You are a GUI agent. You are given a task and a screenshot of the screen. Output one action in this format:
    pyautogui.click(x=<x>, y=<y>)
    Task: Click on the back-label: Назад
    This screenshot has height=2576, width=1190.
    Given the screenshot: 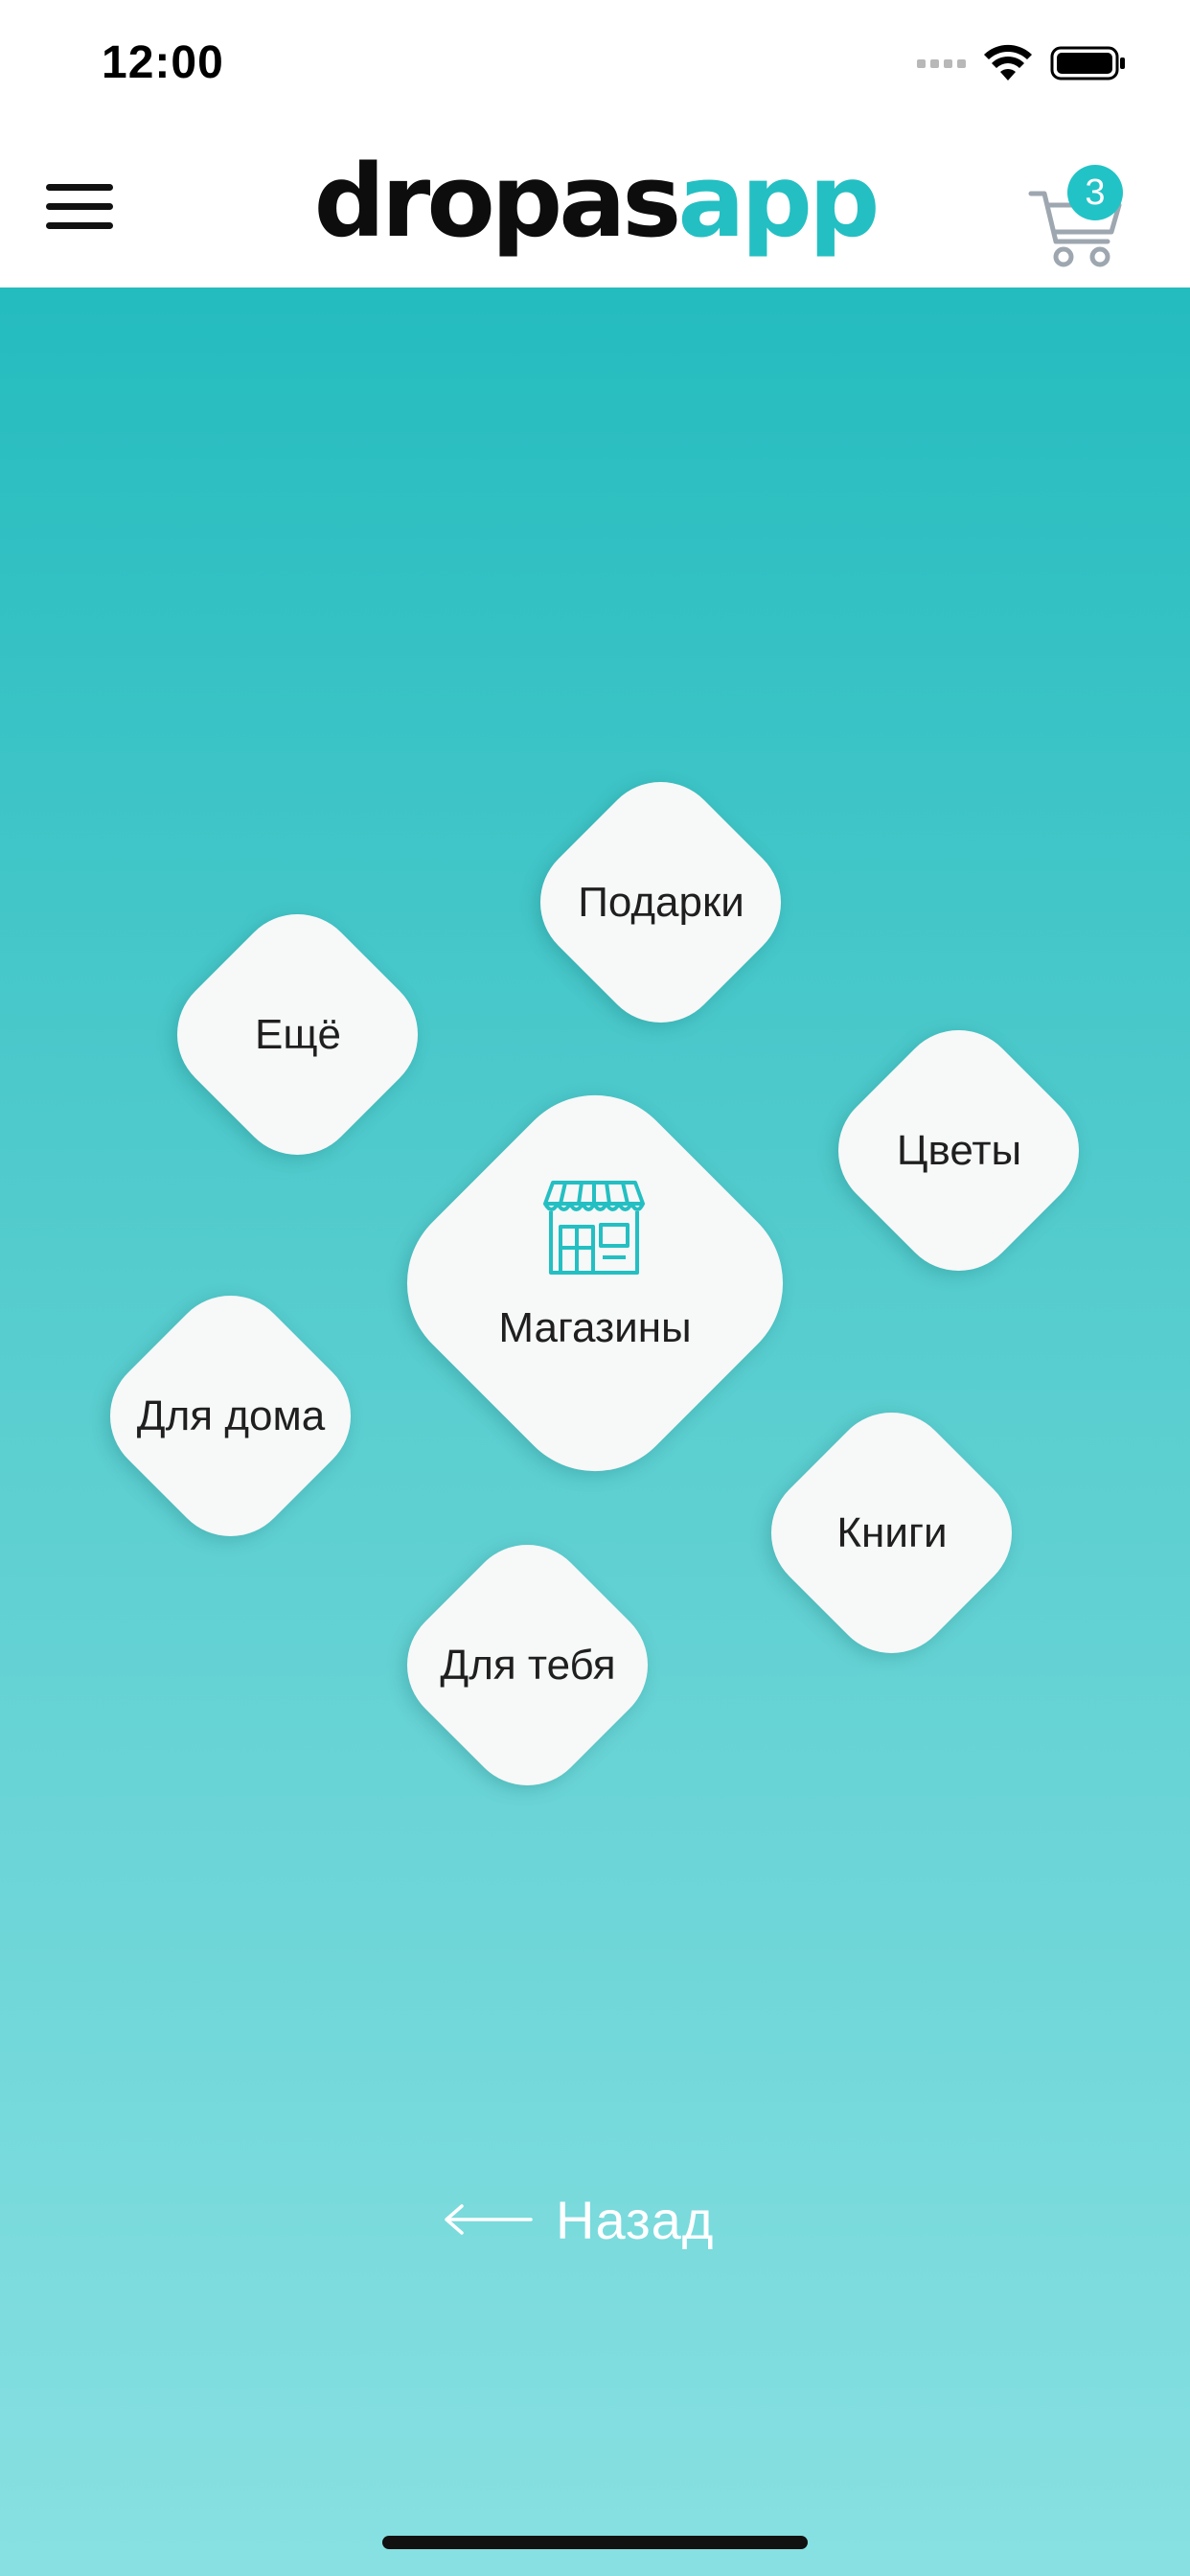 What is the action you would take?
    pyautogui.click(x=636, y=2219)
    